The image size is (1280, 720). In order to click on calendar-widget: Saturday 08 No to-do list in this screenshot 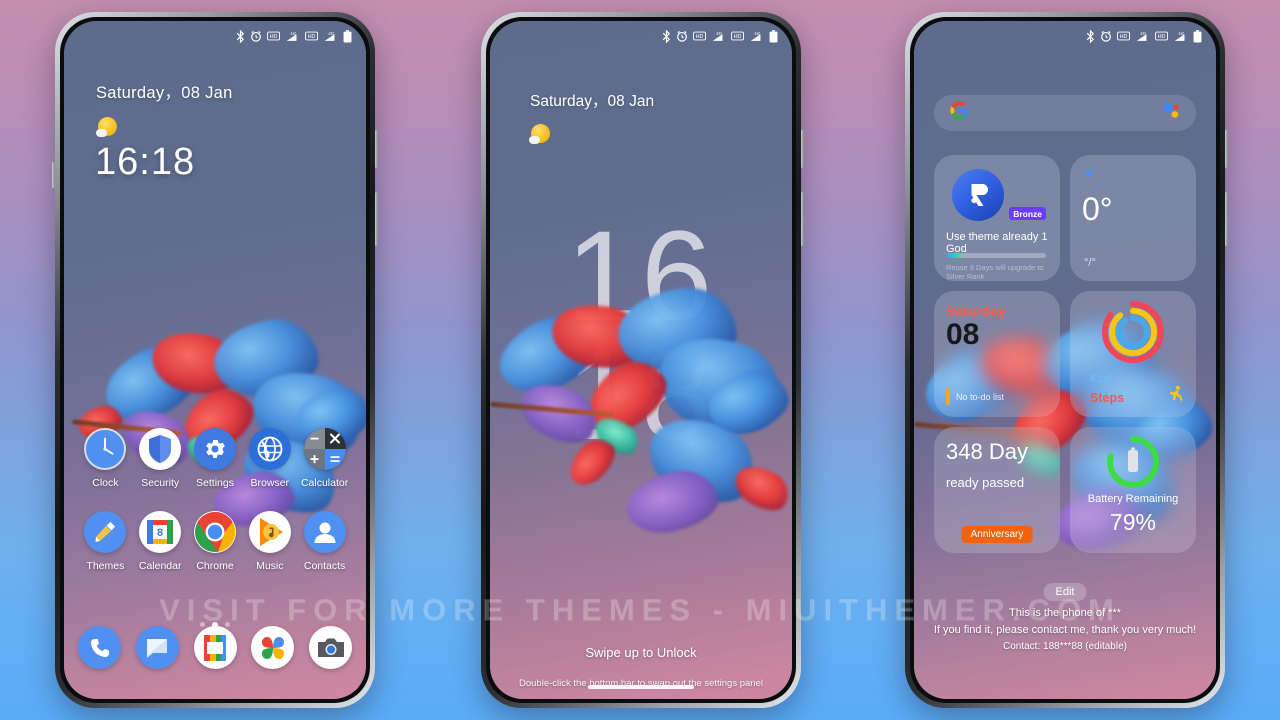, I will do `click(997, 354)`.